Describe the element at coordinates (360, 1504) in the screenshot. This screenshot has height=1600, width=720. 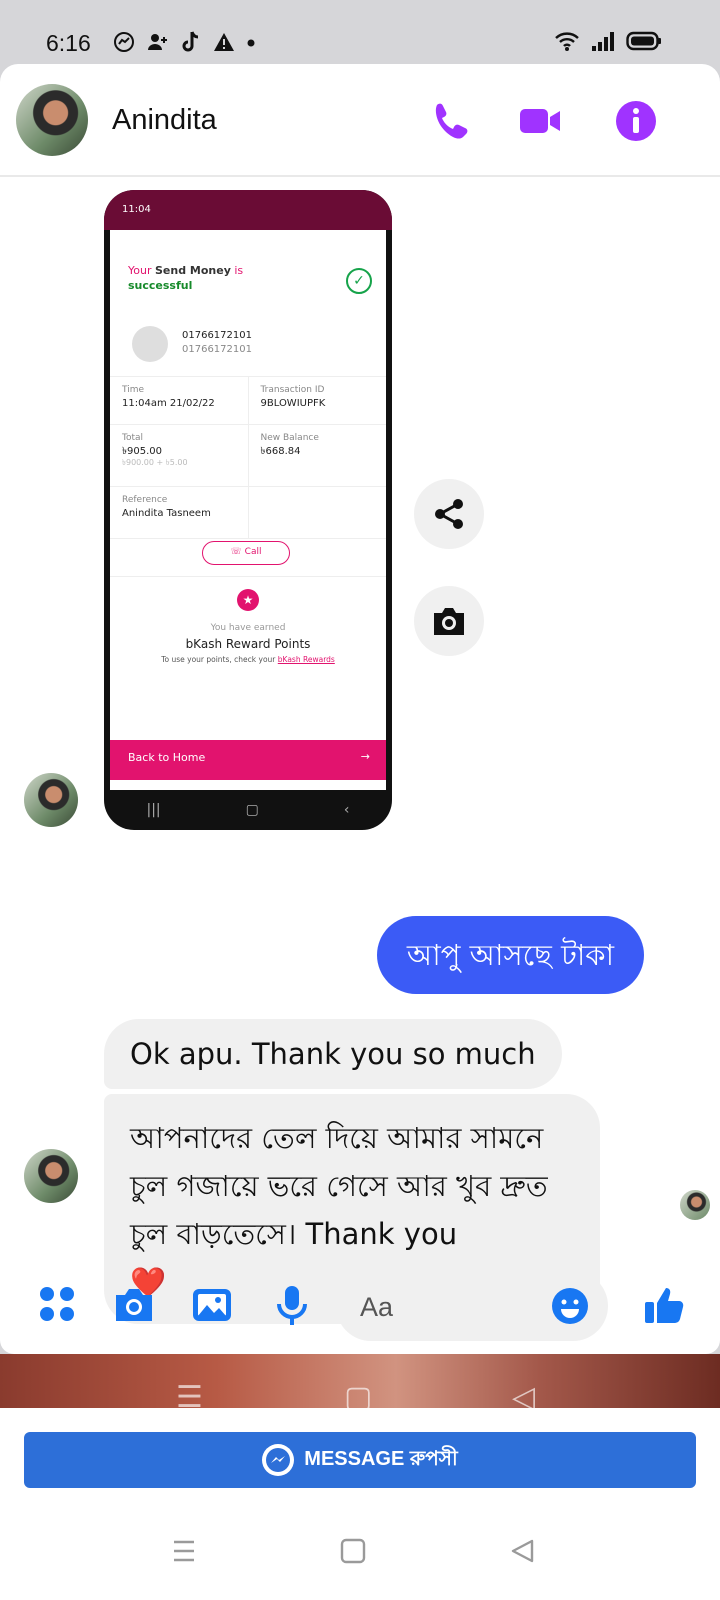
I see `bottom-panel: MESSAGE রুপসী` at that location.